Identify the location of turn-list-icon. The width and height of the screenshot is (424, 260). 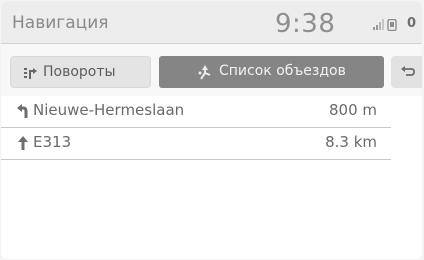
(30, 73).